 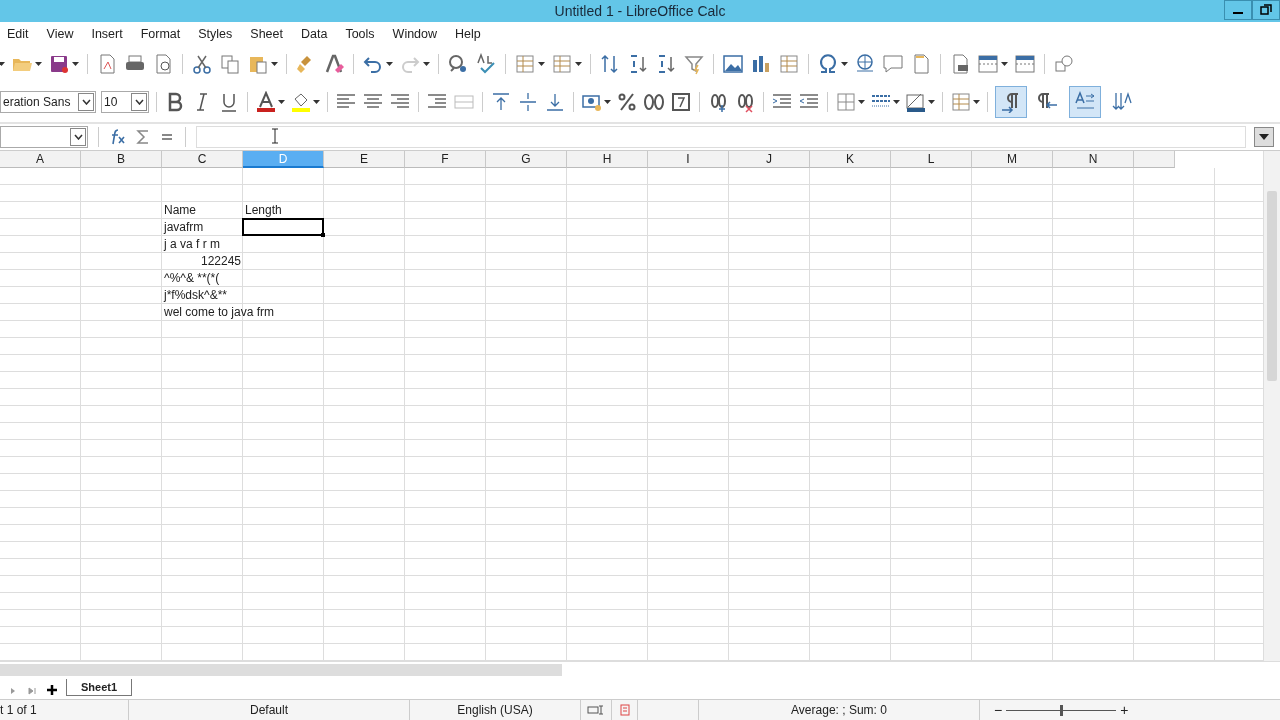 I want to click on letter-eraser-icon, so click(x=334, y=64).